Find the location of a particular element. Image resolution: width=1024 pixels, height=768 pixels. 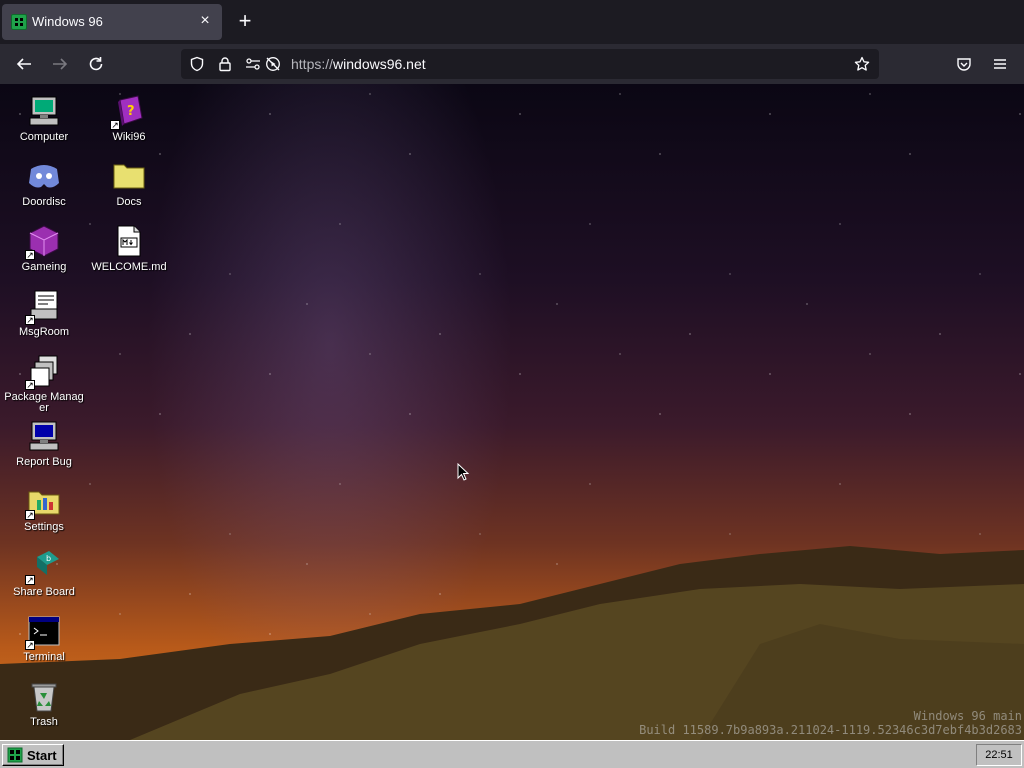

desktop-icon-label: Package Manager is located at coordinates (44, 402).